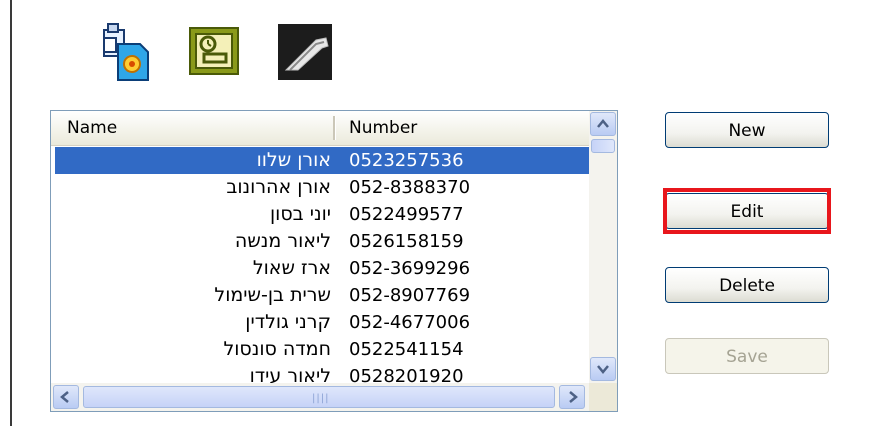 The height and width of the screenshot is (426, 891). Describe the element at coordinates (300, 214) in the screenshot. I see `contact-name: יוני בסון` at that location.